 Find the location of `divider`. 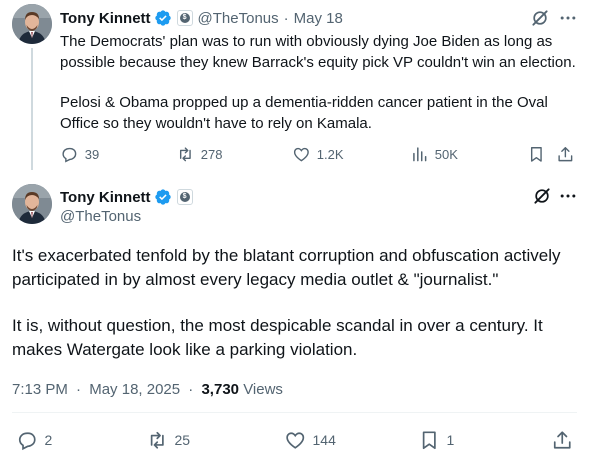

divider is located at coordinates (294, 412).